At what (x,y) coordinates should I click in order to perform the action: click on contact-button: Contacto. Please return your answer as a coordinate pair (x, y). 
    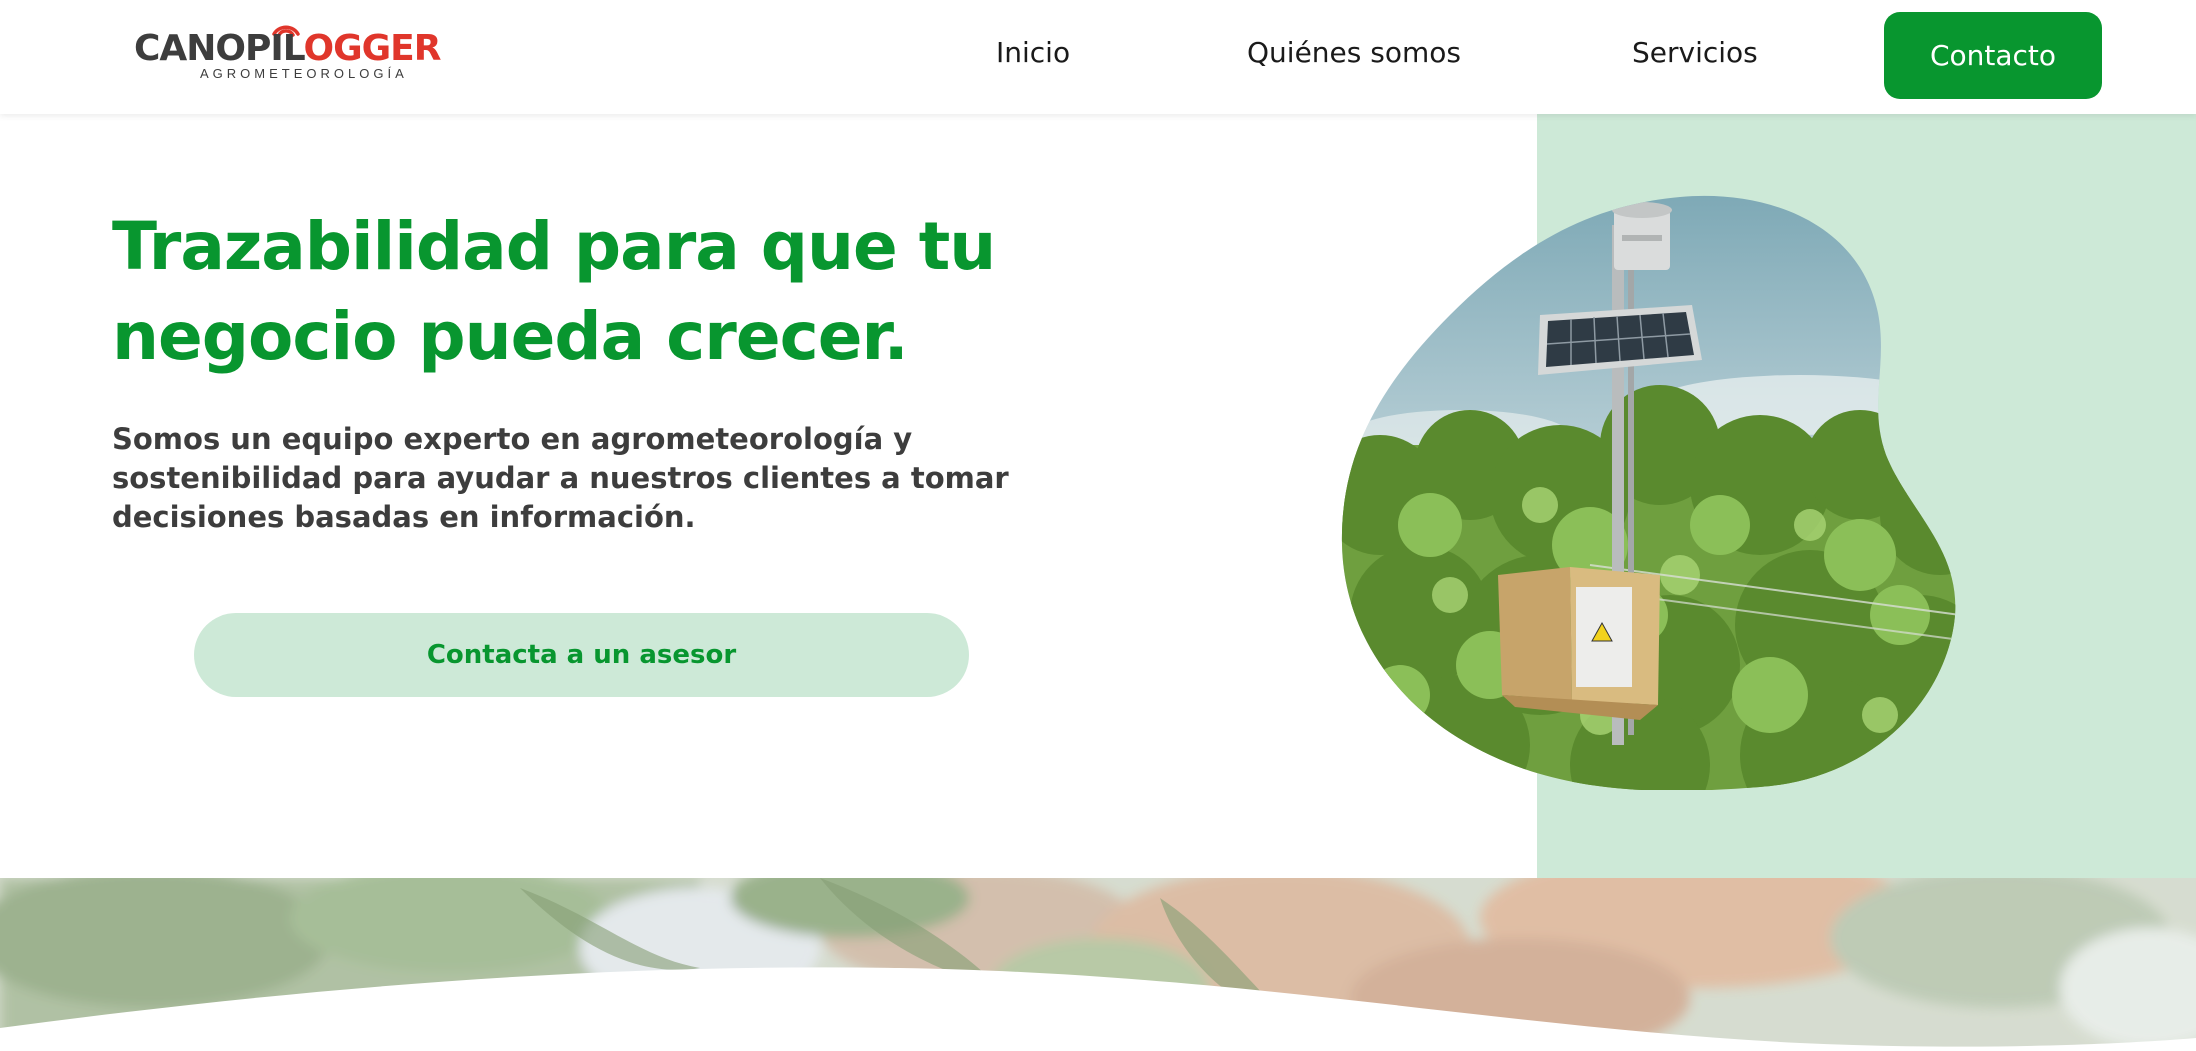
    Looking at the image, I should click on (1993, 55).